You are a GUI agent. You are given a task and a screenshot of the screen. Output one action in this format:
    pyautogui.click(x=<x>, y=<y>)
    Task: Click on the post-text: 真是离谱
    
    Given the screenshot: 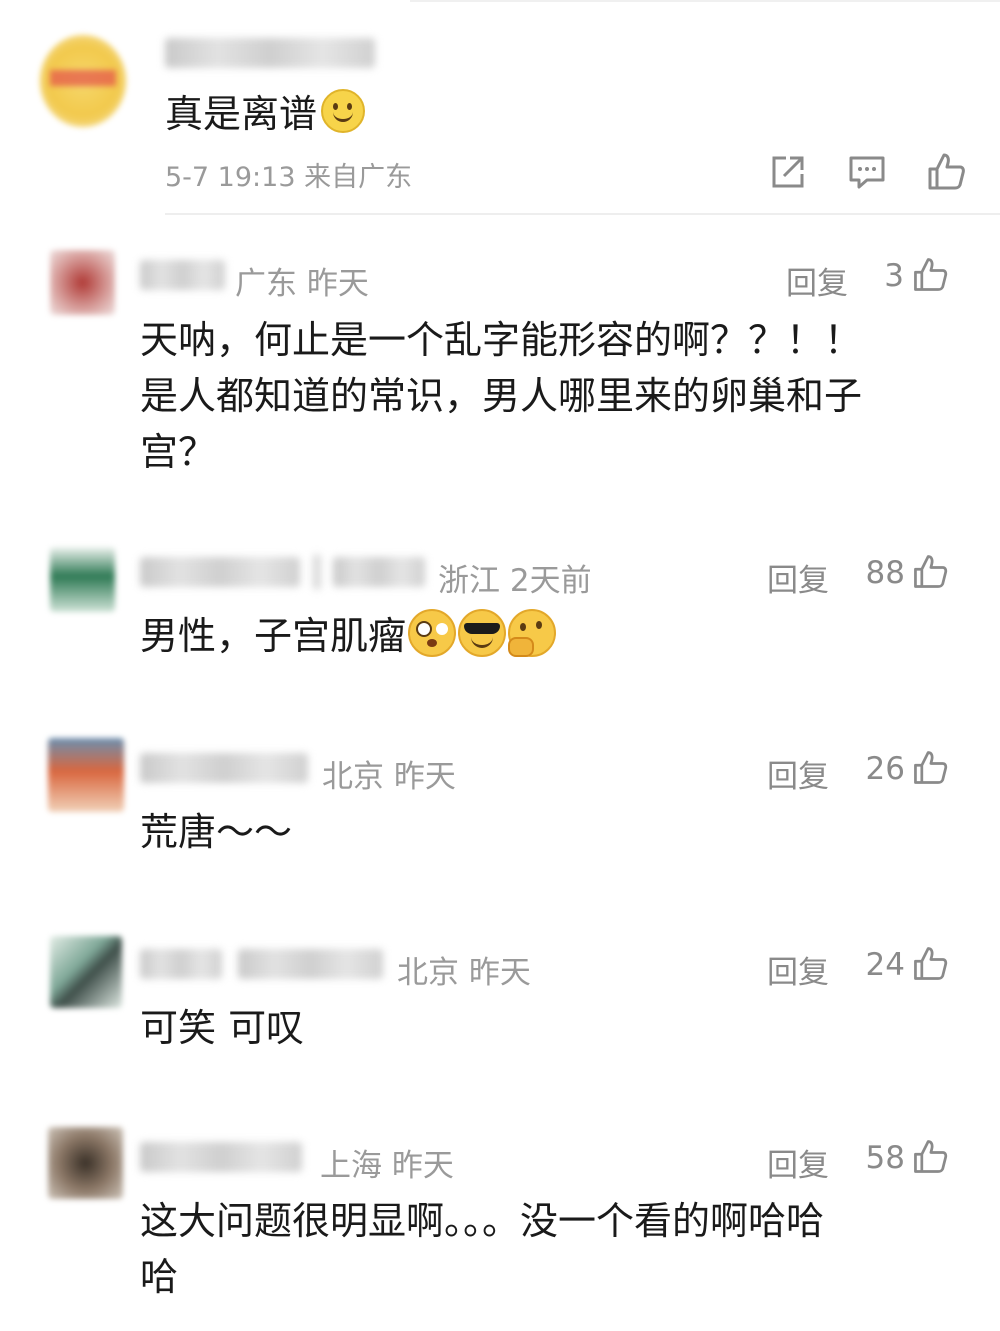 What is the action you would take?
    pyautogui.click(x=265, y=110)
    